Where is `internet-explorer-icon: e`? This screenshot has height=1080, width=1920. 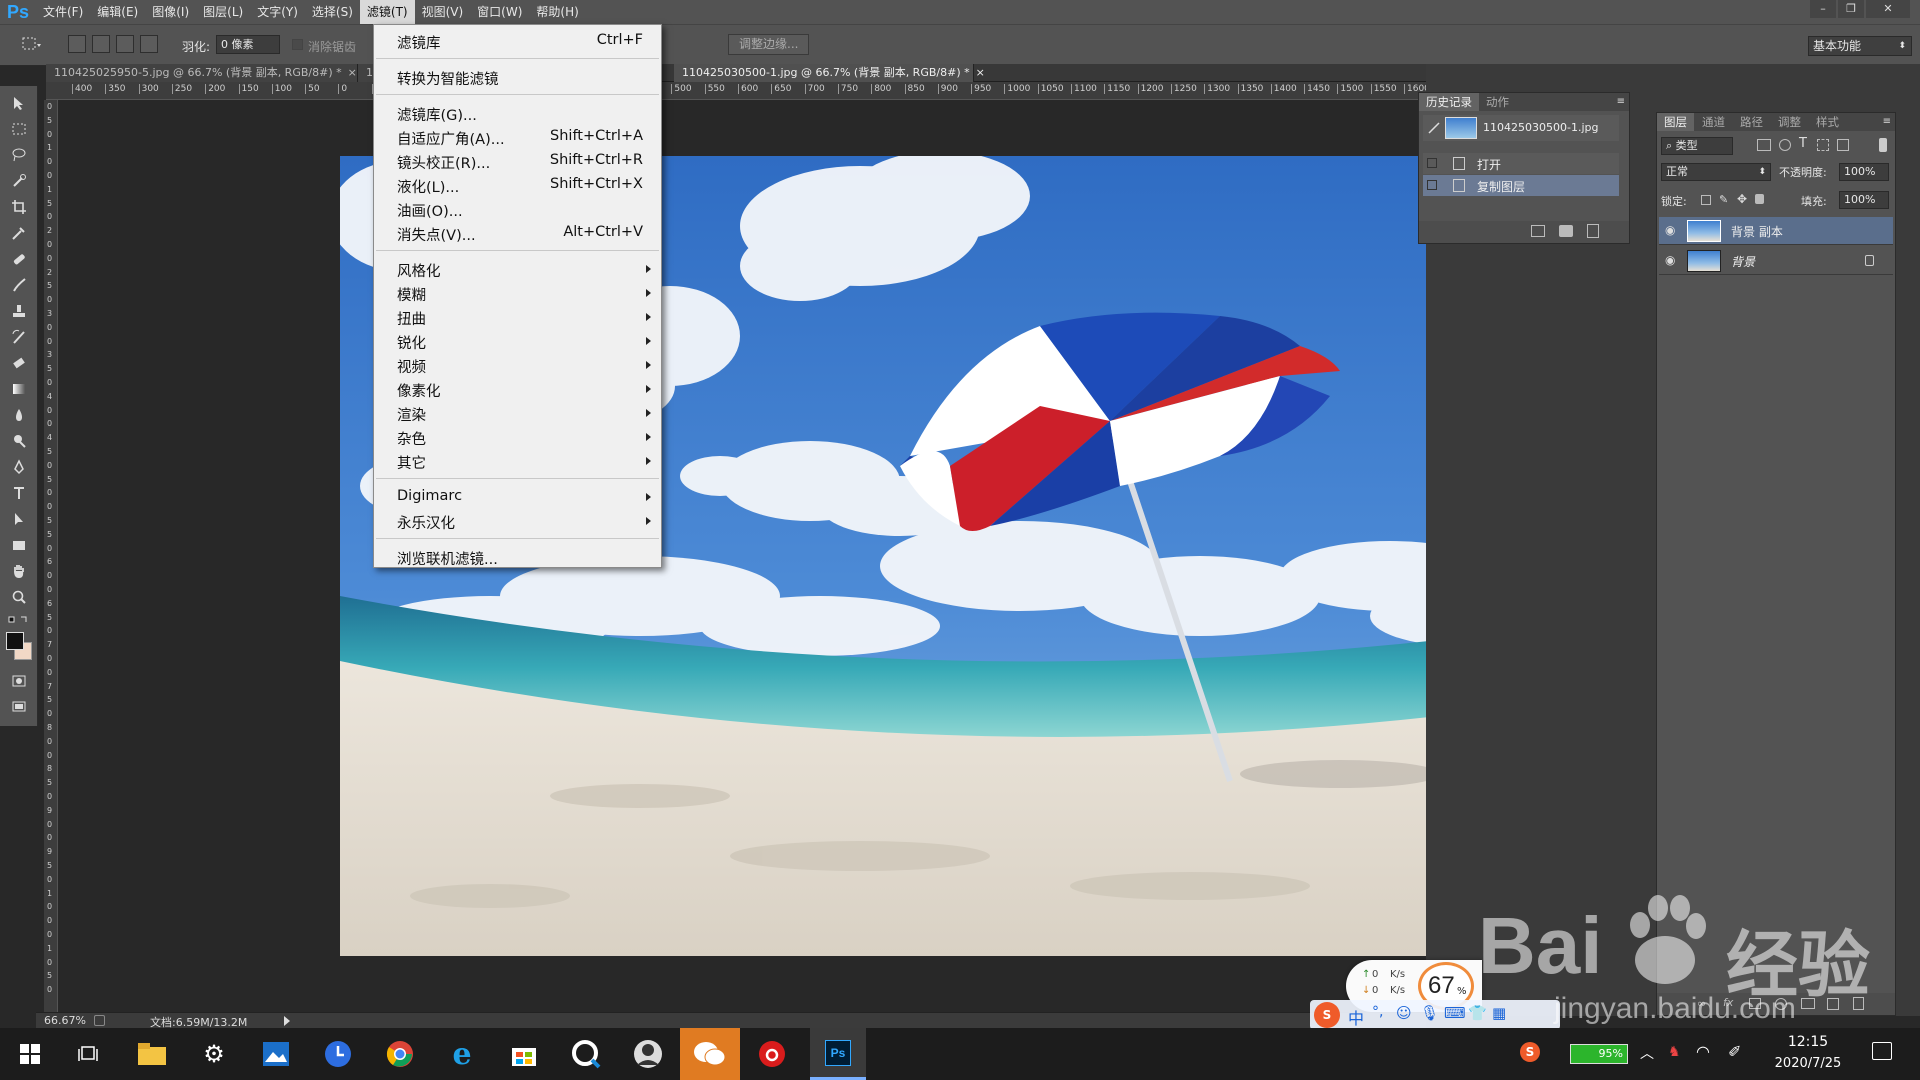
internet-explorer-icon: e is located at coordinates (462, 1054).